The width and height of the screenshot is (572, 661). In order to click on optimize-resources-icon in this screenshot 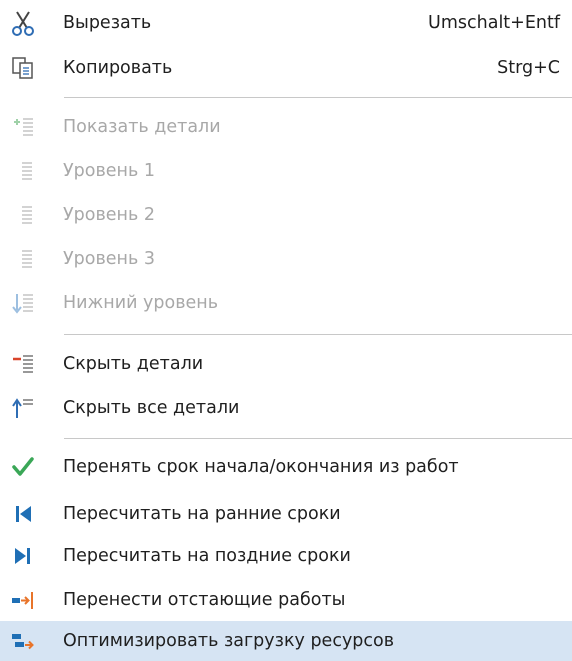, I will do `click(23, 641)`.